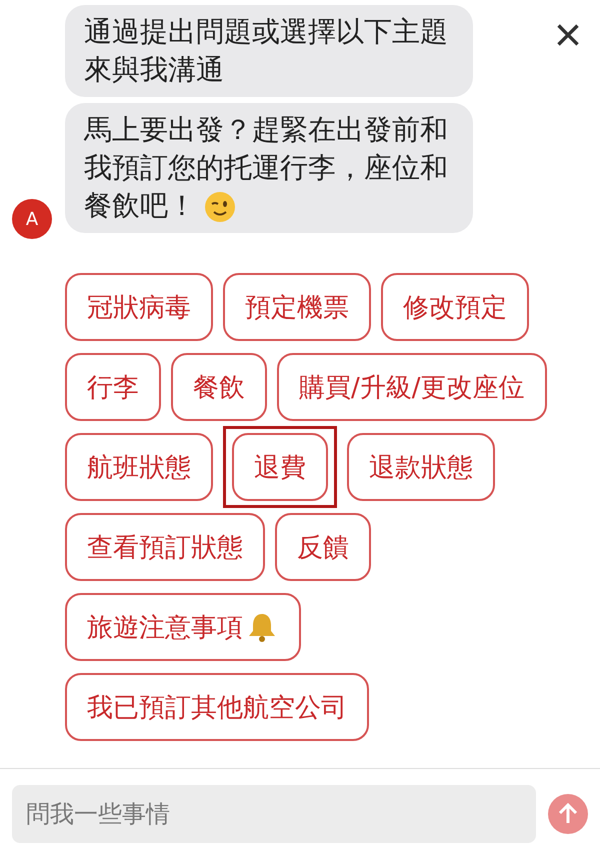  What do you see at coordinates (455, 307) in the screenshot?
I see `quick-reply-button: 修改預定` at bounding box center [455, 307].